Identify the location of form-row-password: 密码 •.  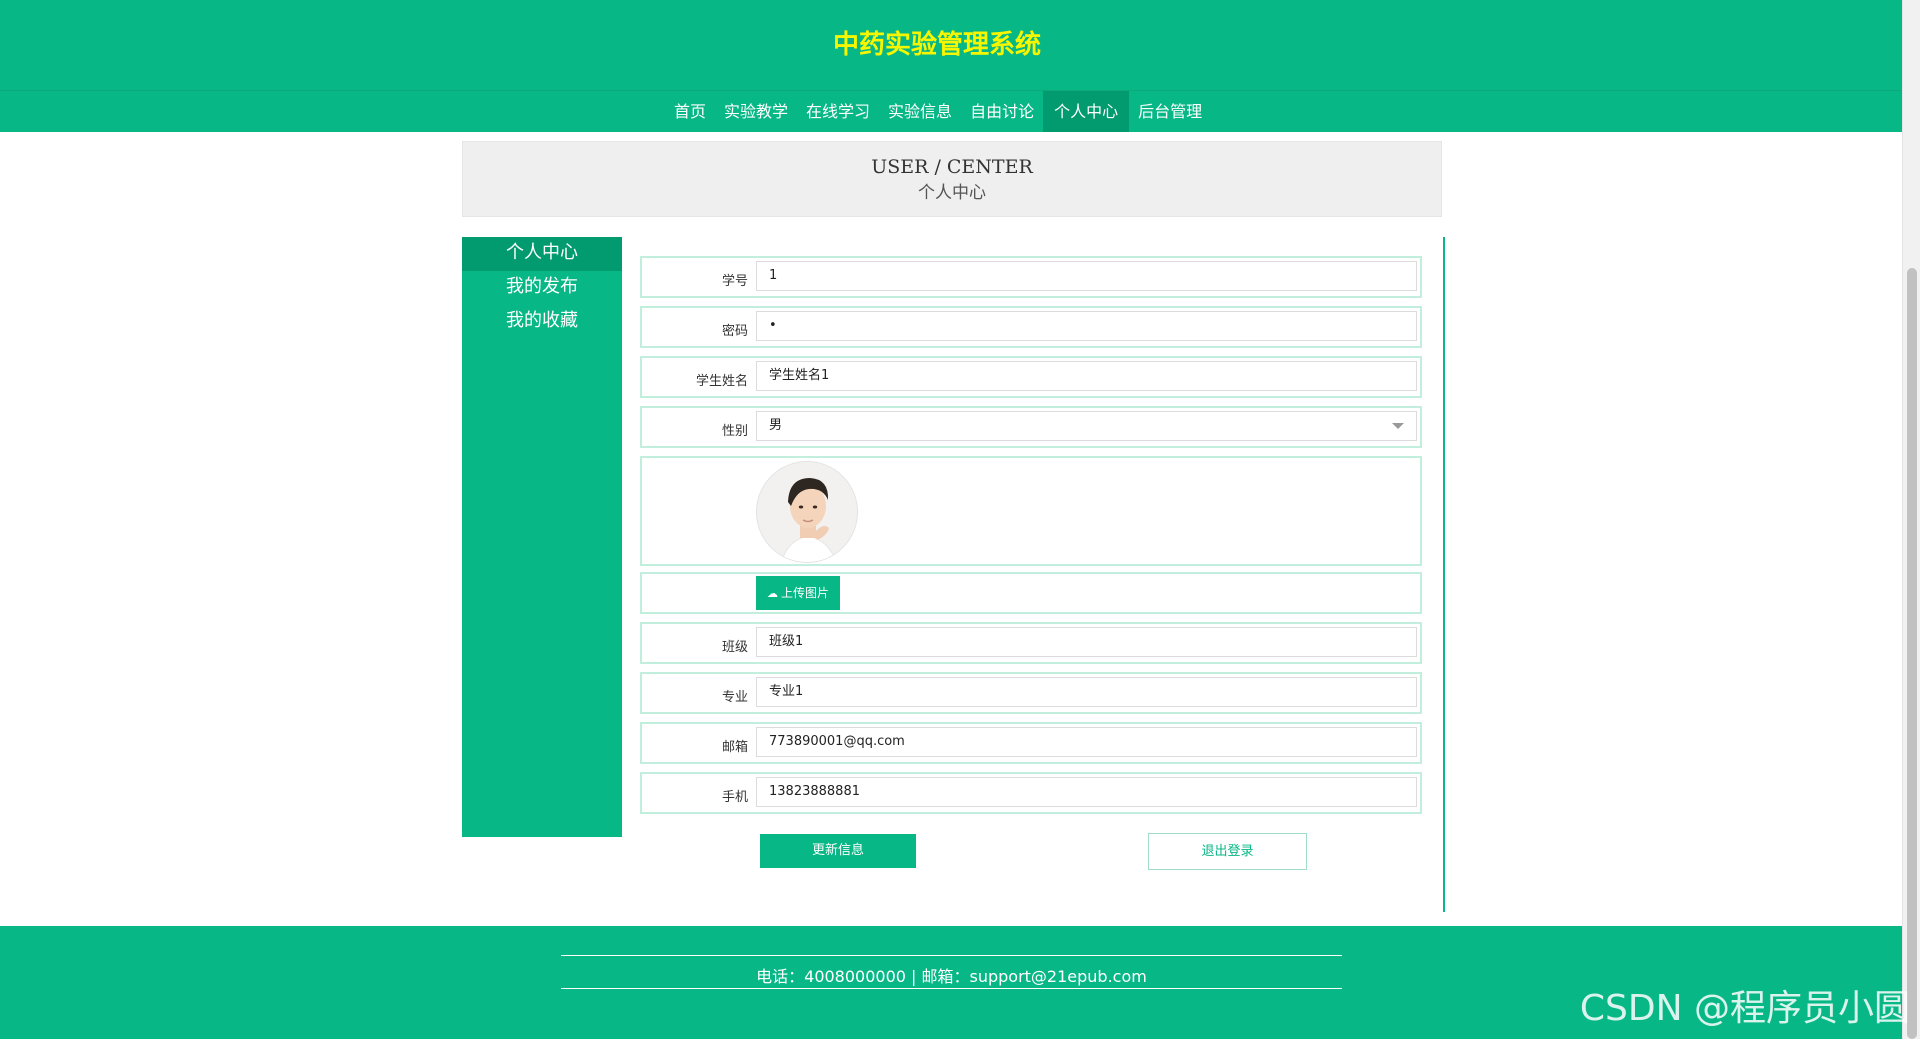
(1031, 327).